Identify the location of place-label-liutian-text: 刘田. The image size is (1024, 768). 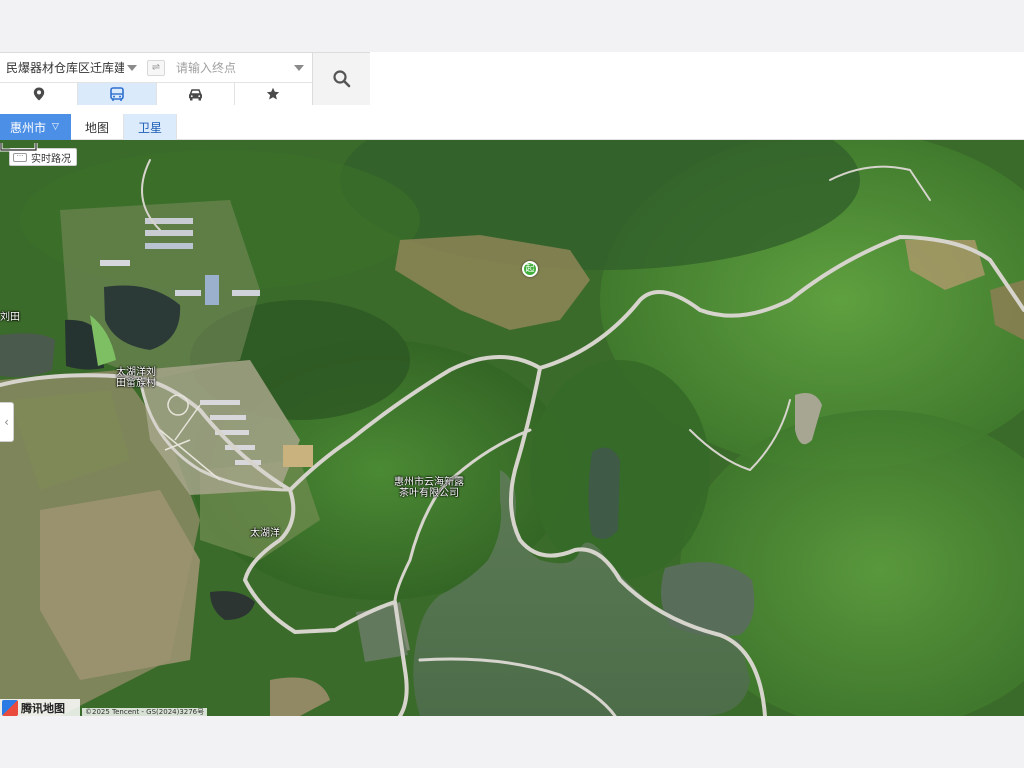
(10, 317).